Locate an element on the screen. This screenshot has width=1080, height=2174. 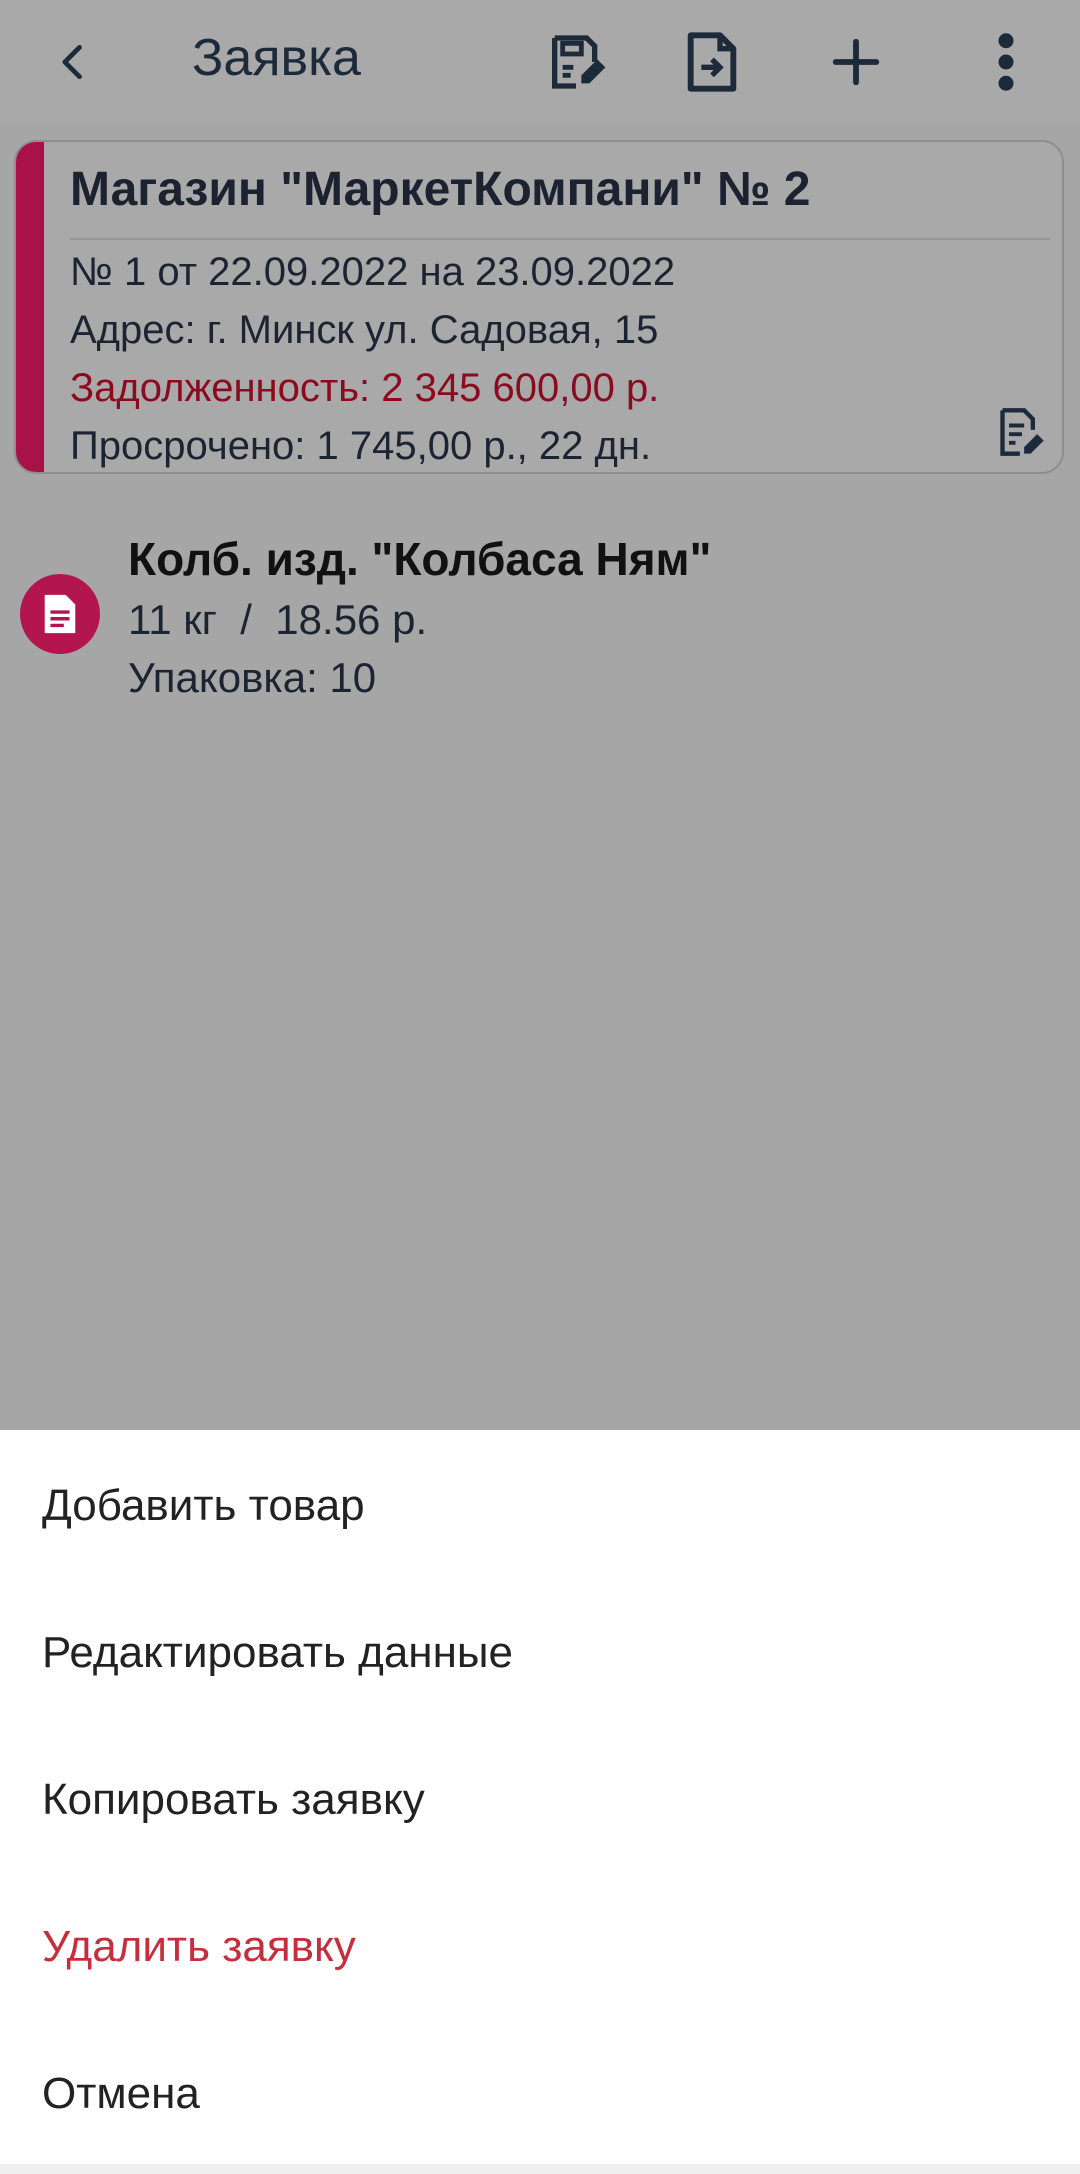
app-bar: Заявка is located at coordinates (540, 62).